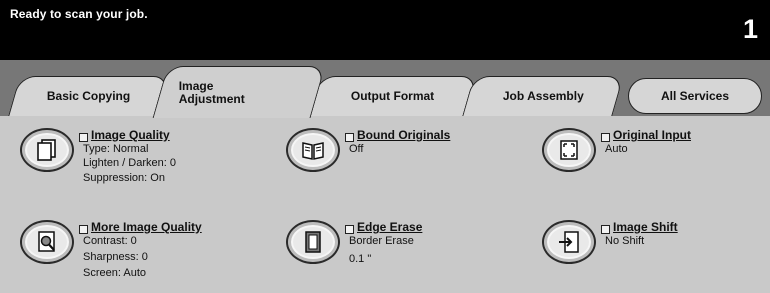  I want to click on arrow-into-page-icon, so click(569, 242).